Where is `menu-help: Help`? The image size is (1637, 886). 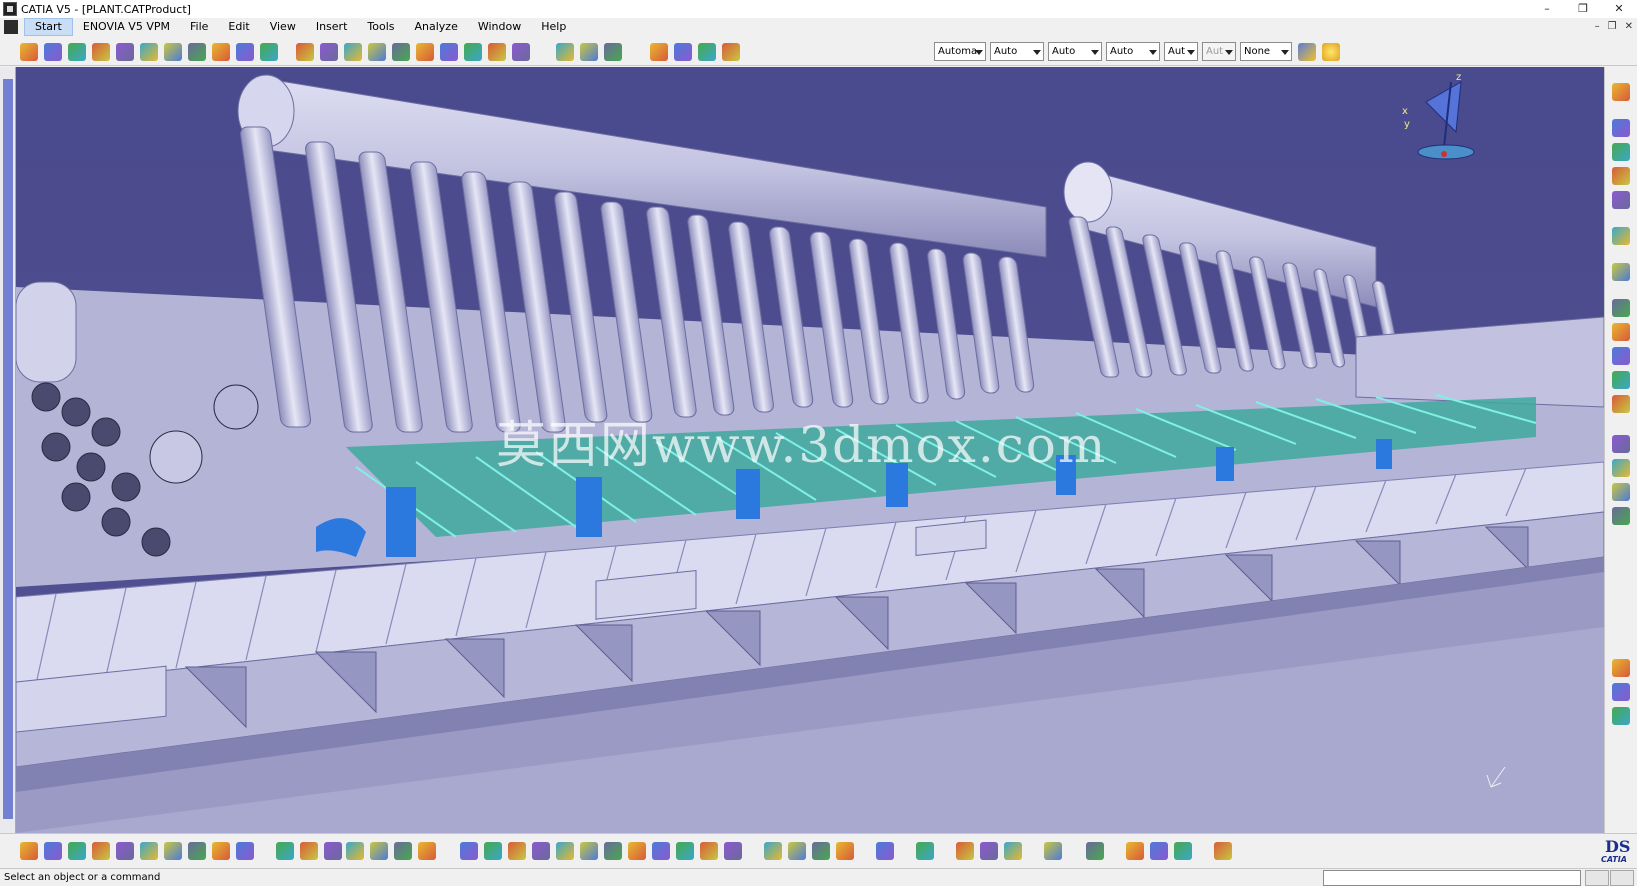
menu-help: Help is located at coordinates (553, 27).